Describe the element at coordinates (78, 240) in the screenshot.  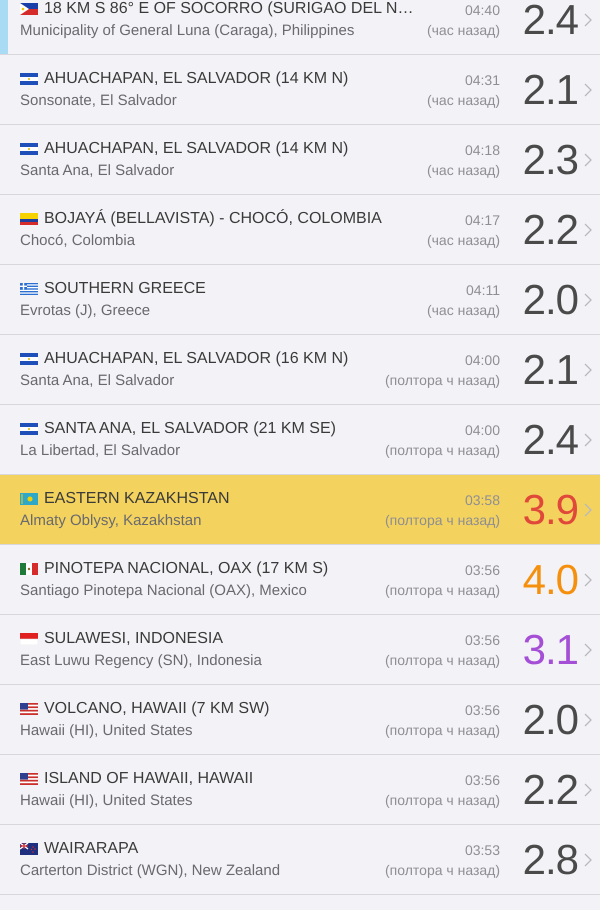
I see `quake-place: Chocó, Colombia` at that location.